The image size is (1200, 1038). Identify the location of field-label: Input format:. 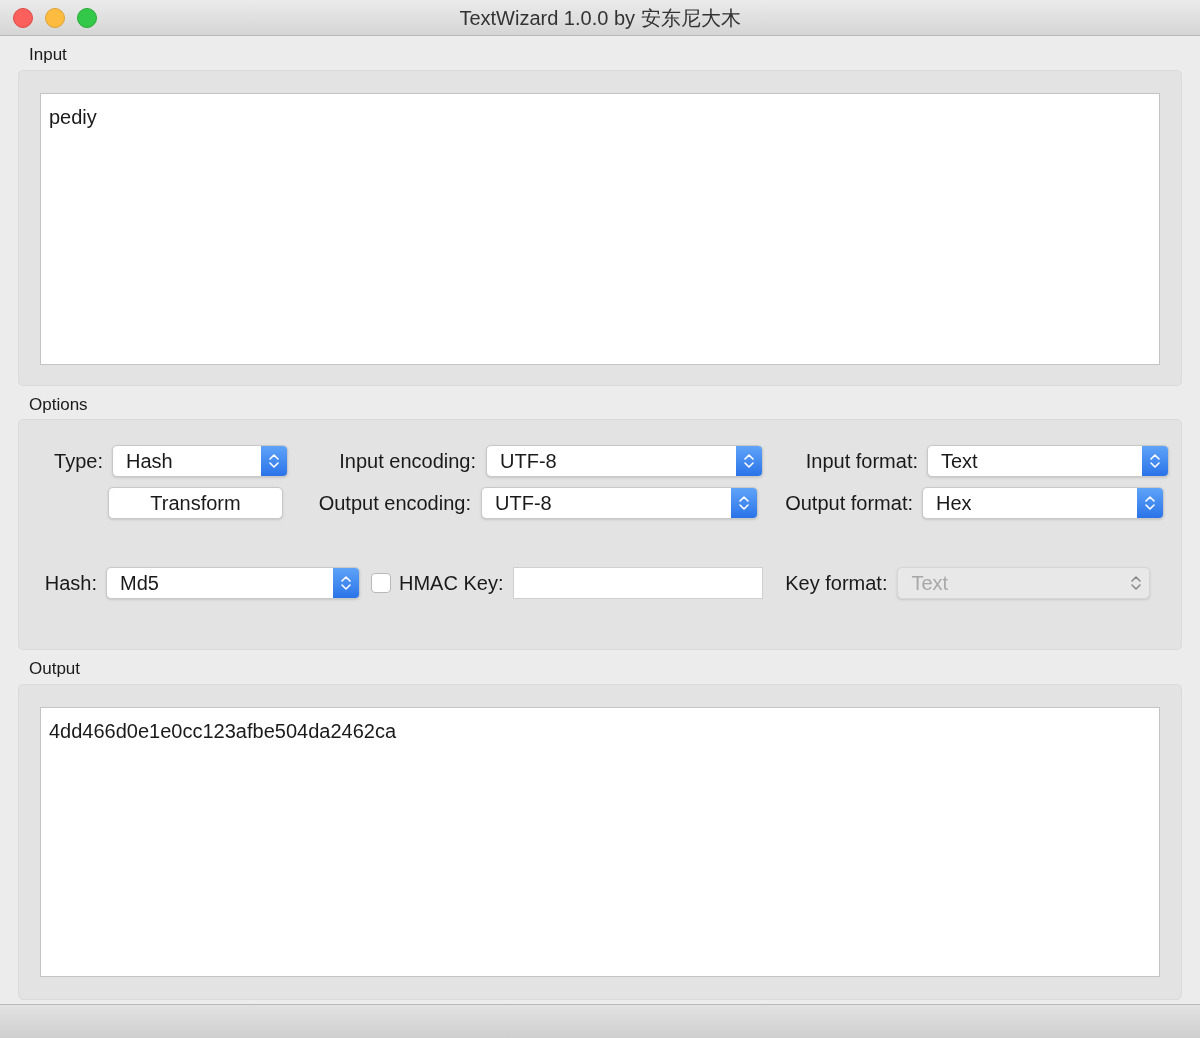
(861, 461).